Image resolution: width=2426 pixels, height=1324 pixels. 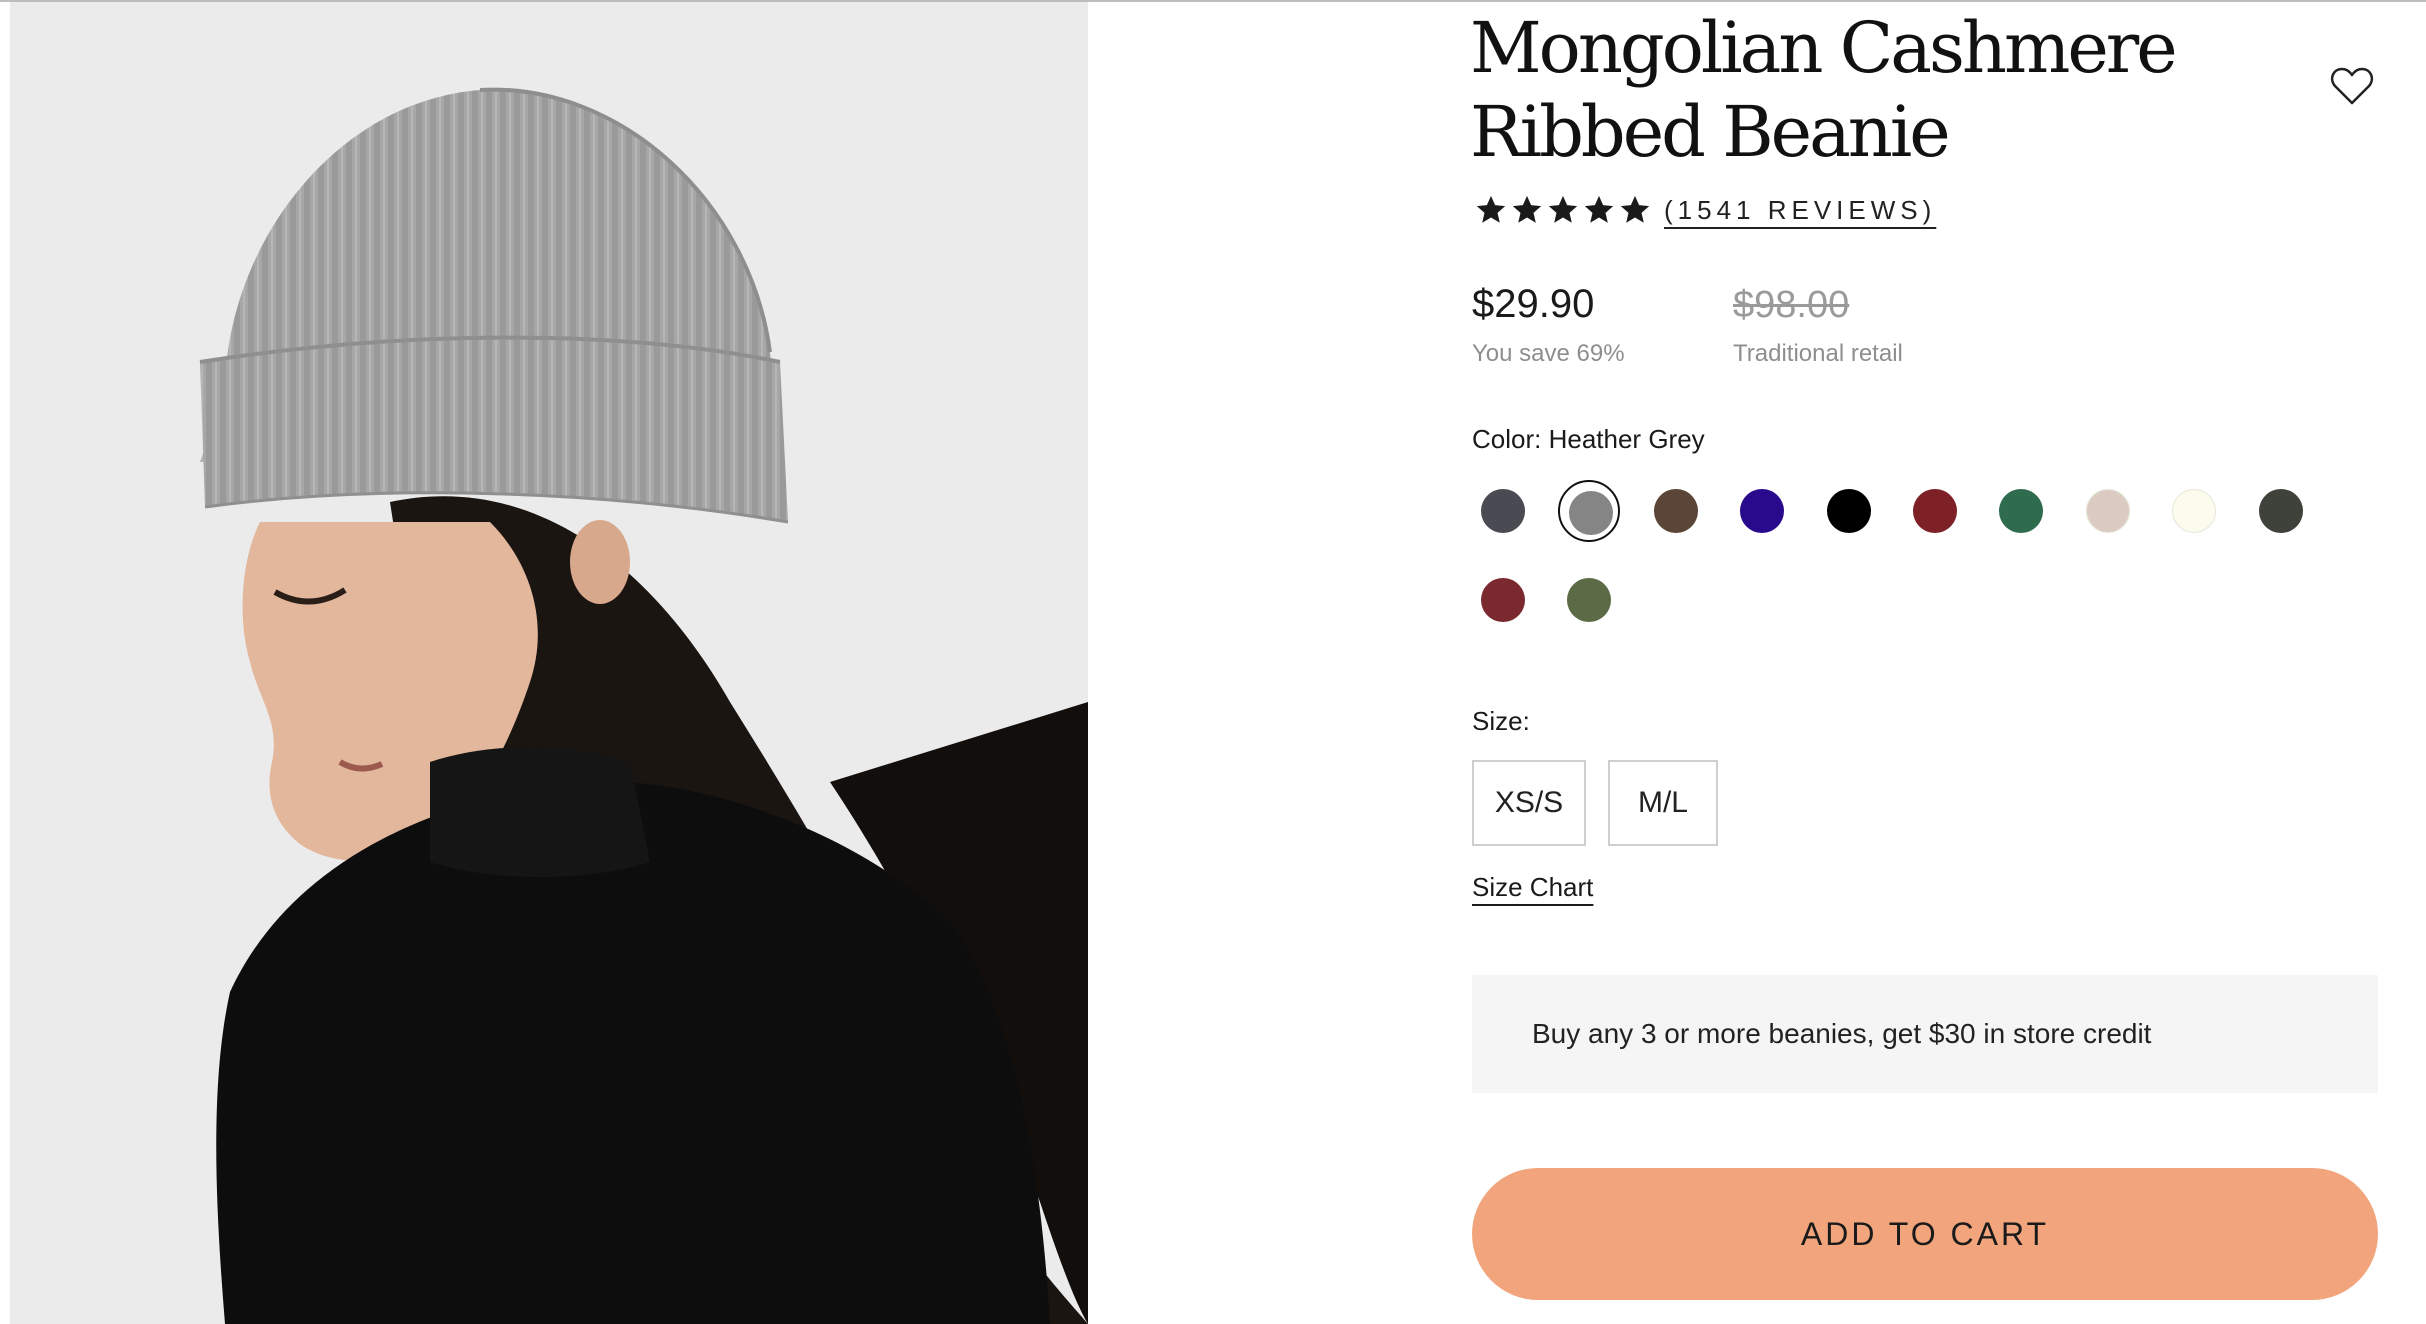 I want to click on heart-icon, so click(x=2352, y=86).